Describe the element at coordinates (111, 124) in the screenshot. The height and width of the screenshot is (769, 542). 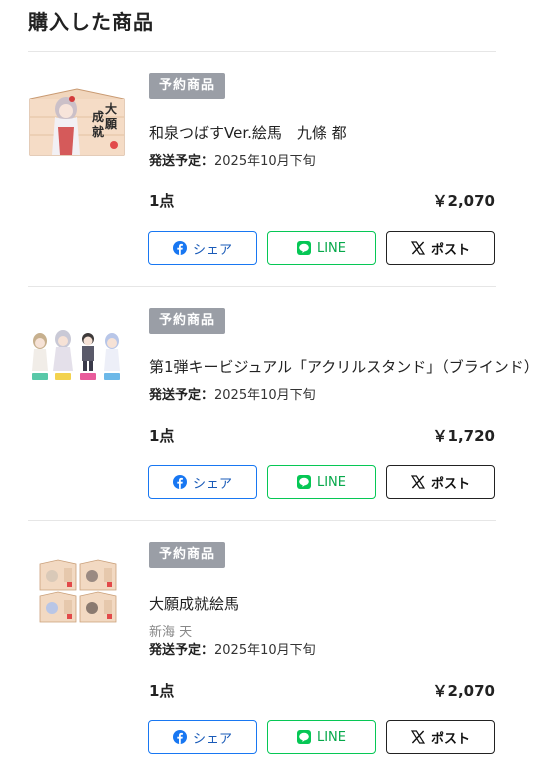
I see `svg-text: 願` at that location.